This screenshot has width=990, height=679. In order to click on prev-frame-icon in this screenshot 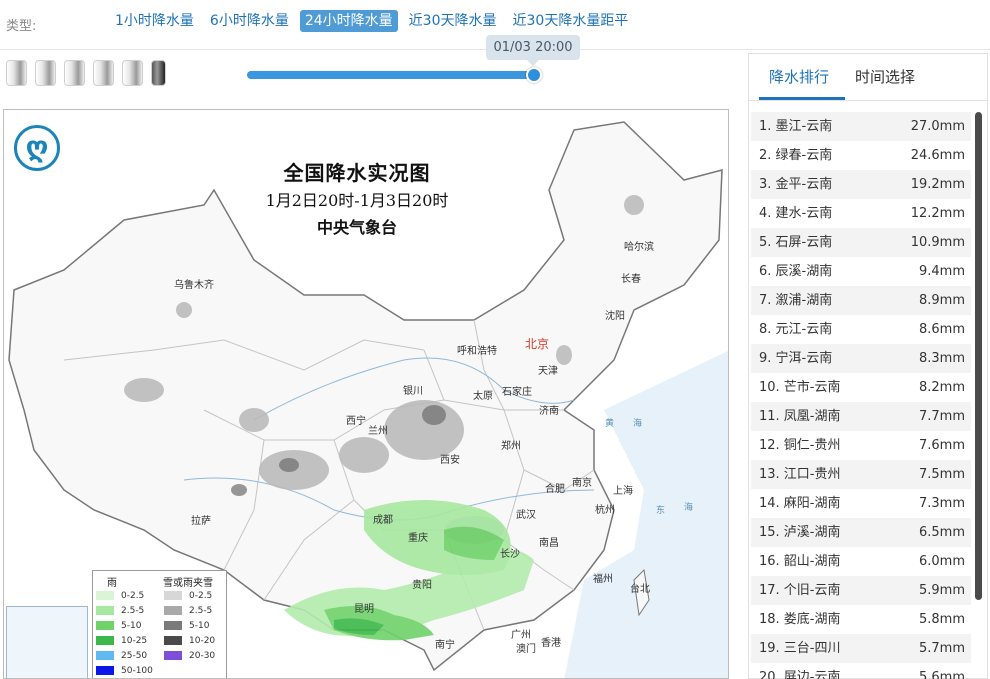, I will do `click(45, 73)`.